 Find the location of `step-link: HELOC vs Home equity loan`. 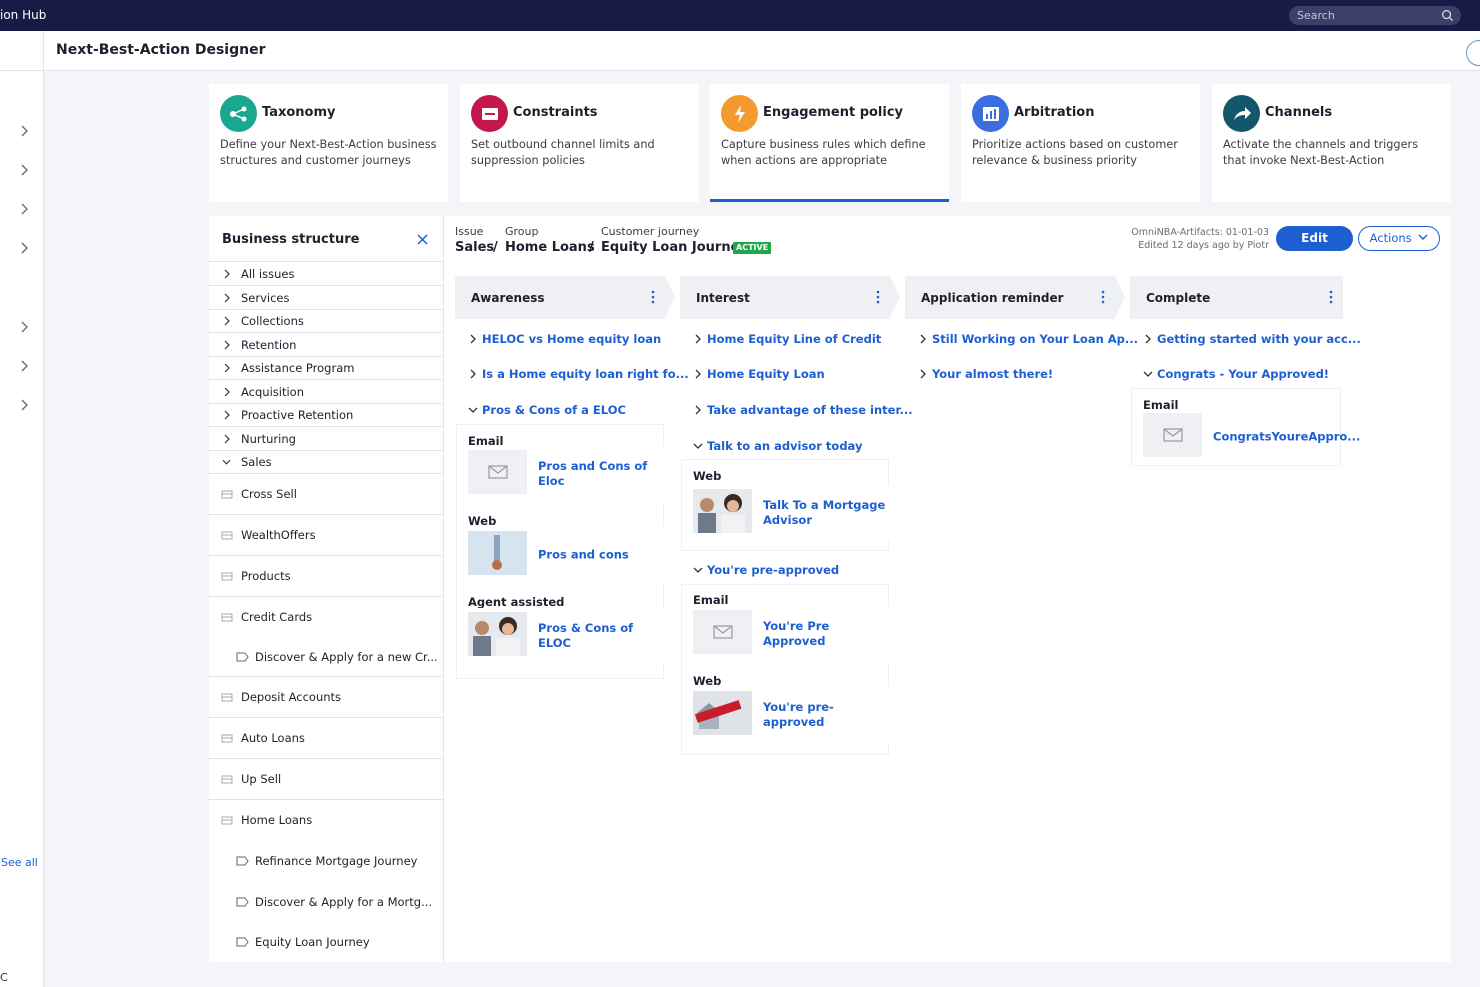

step-link: HELOC vs Home equity loan is located at coordinates (564, 339).